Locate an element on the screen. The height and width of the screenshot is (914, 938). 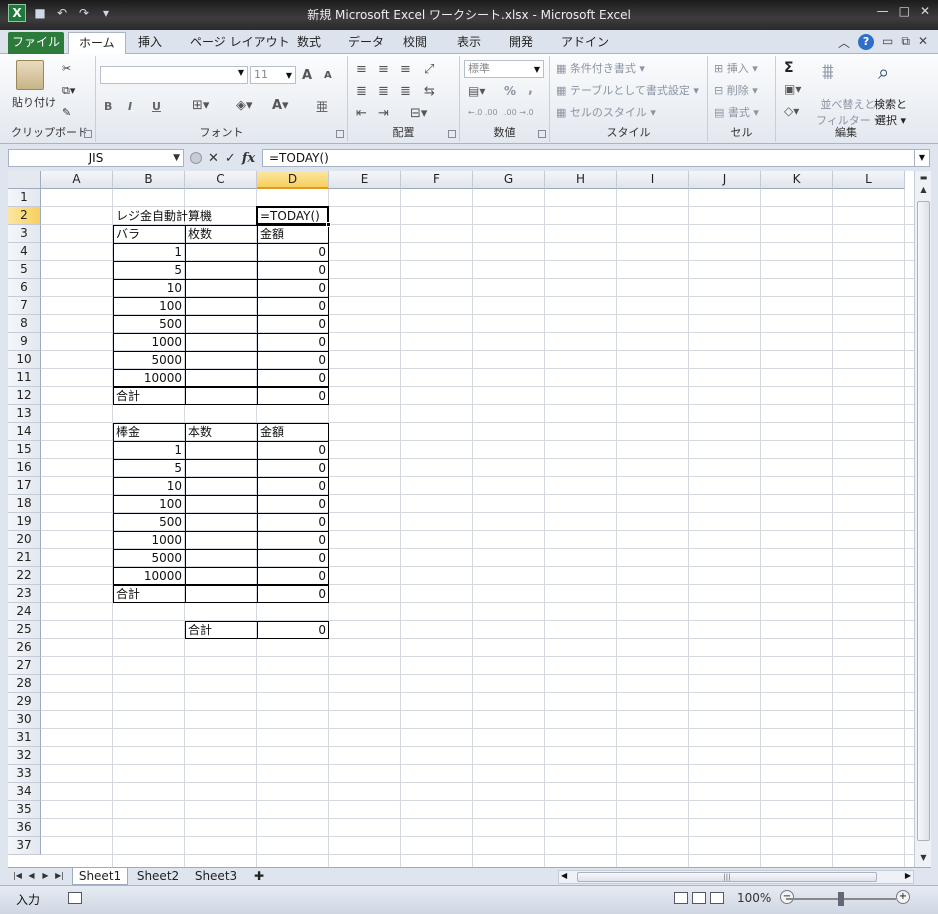
align-right-icon: ≣ is located at coordinates (405, 91).